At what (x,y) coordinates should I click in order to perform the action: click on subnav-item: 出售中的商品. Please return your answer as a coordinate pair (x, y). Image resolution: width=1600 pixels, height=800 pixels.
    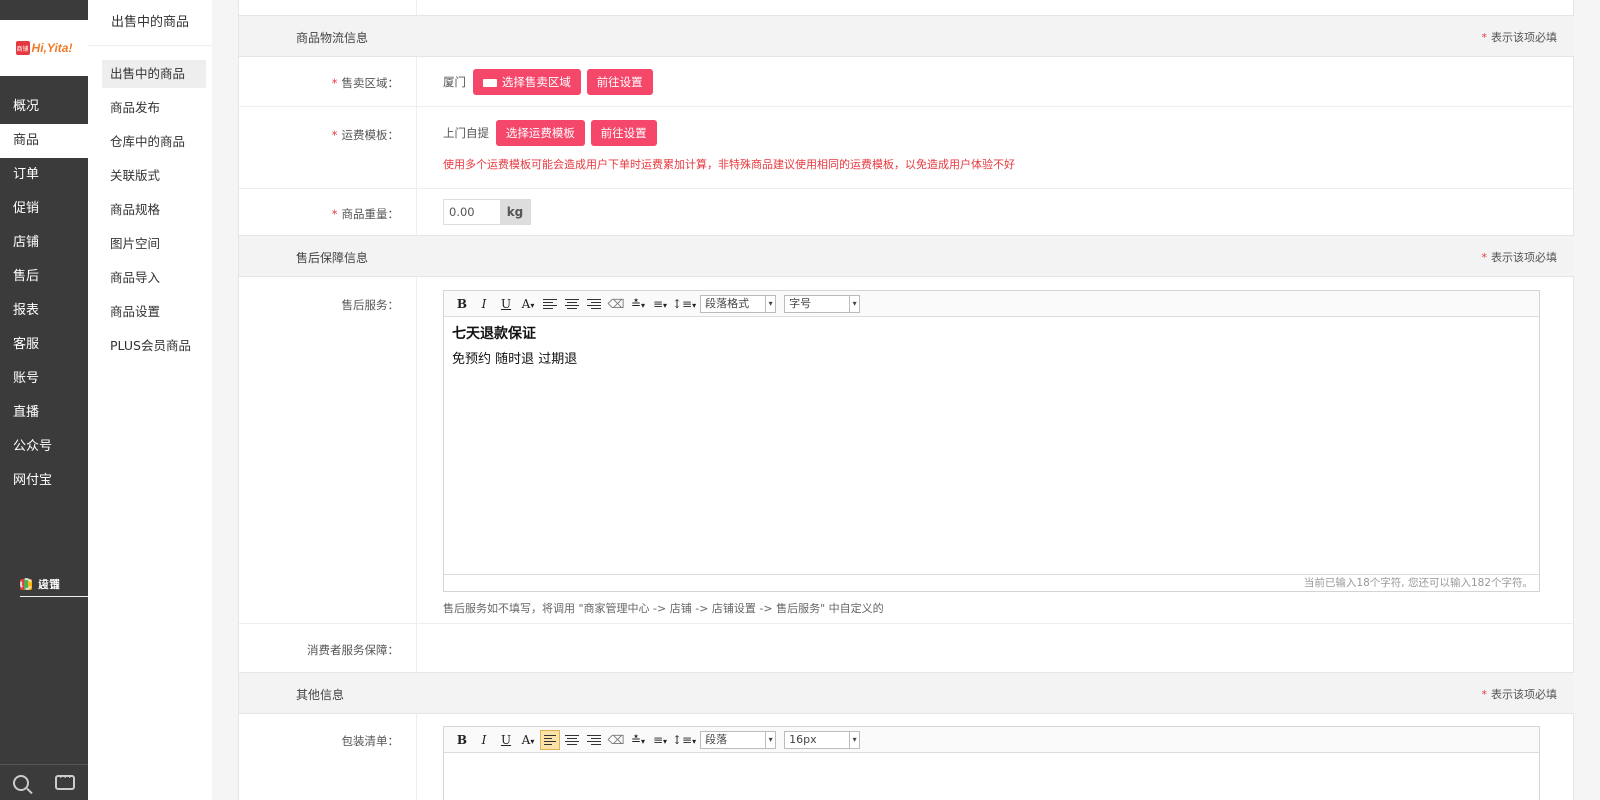
    Looking at the image, I should click on (154, 74).